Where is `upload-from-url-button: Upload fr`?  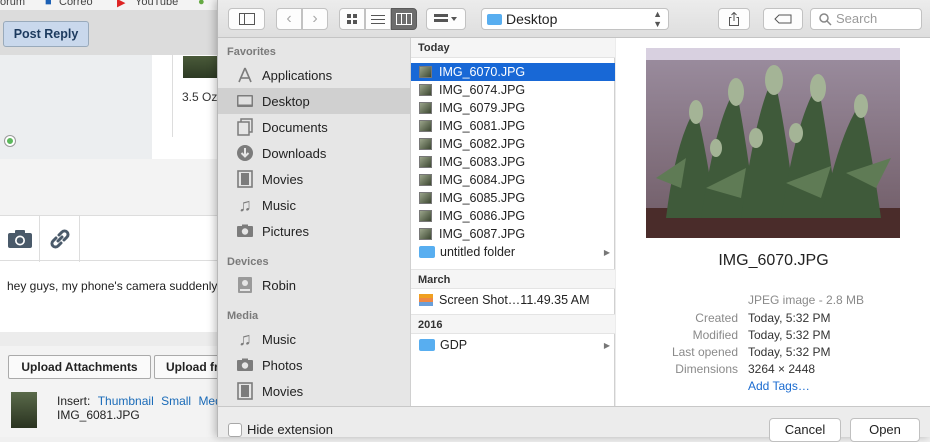 upload-from-url-button: Upload fr is located at coordinates (187, 367).